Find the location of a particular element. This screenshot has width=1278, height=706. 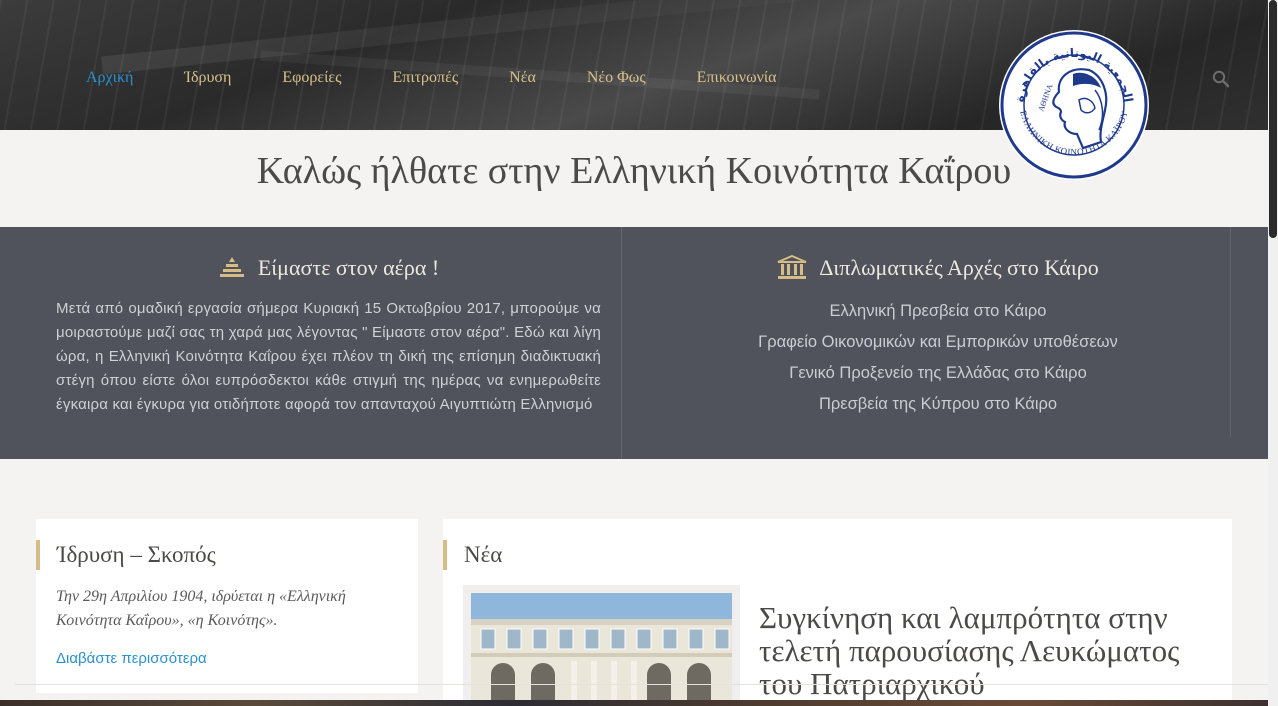

read-more-link: Διαβάστε περισσότερα is located at coordinates (131, 658).